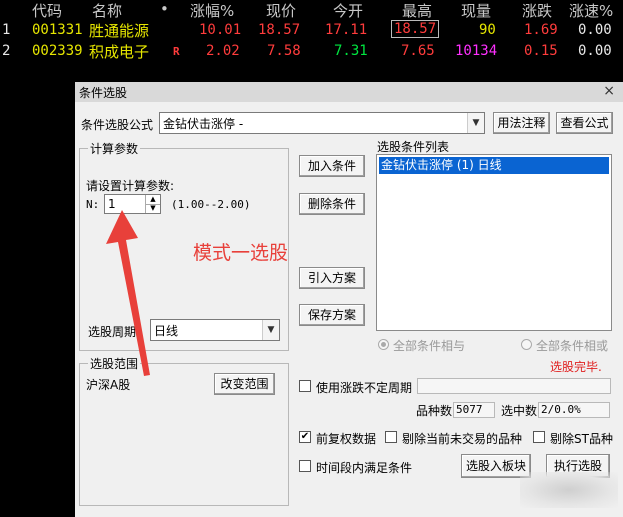  Describe the element at coordinates (519, 411) in the screenshot. I see `selected-label: 选中数` at that location.